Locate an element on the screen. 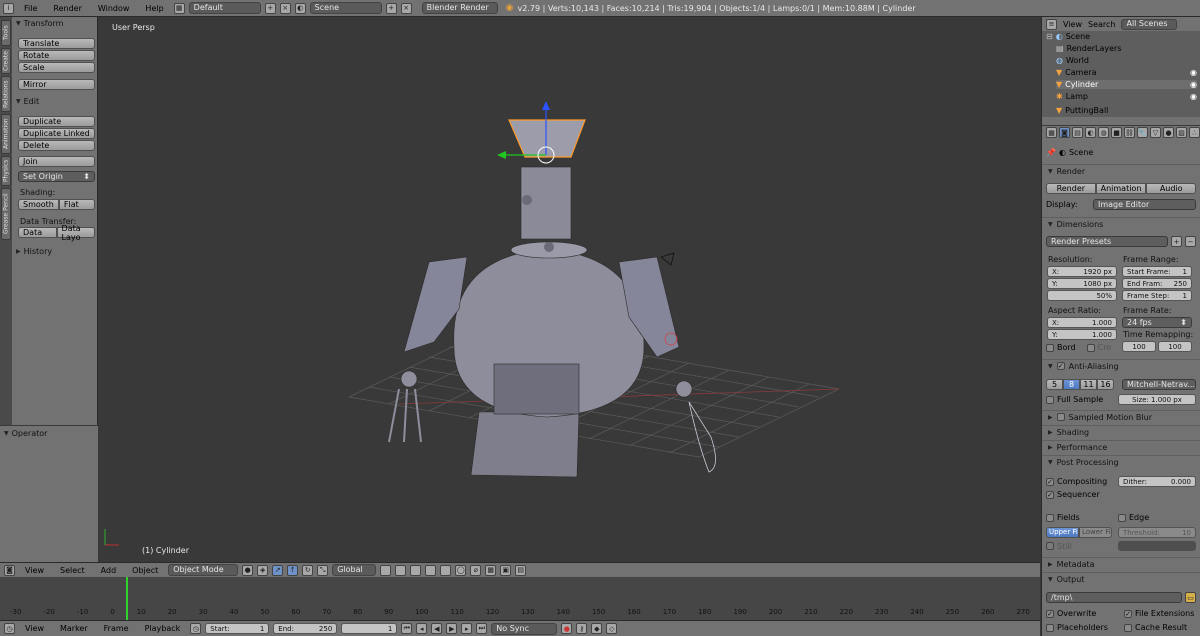 The image size is (1200, 636). sequencer-checkbox: ✓ is located at coordinates (1050, 494).